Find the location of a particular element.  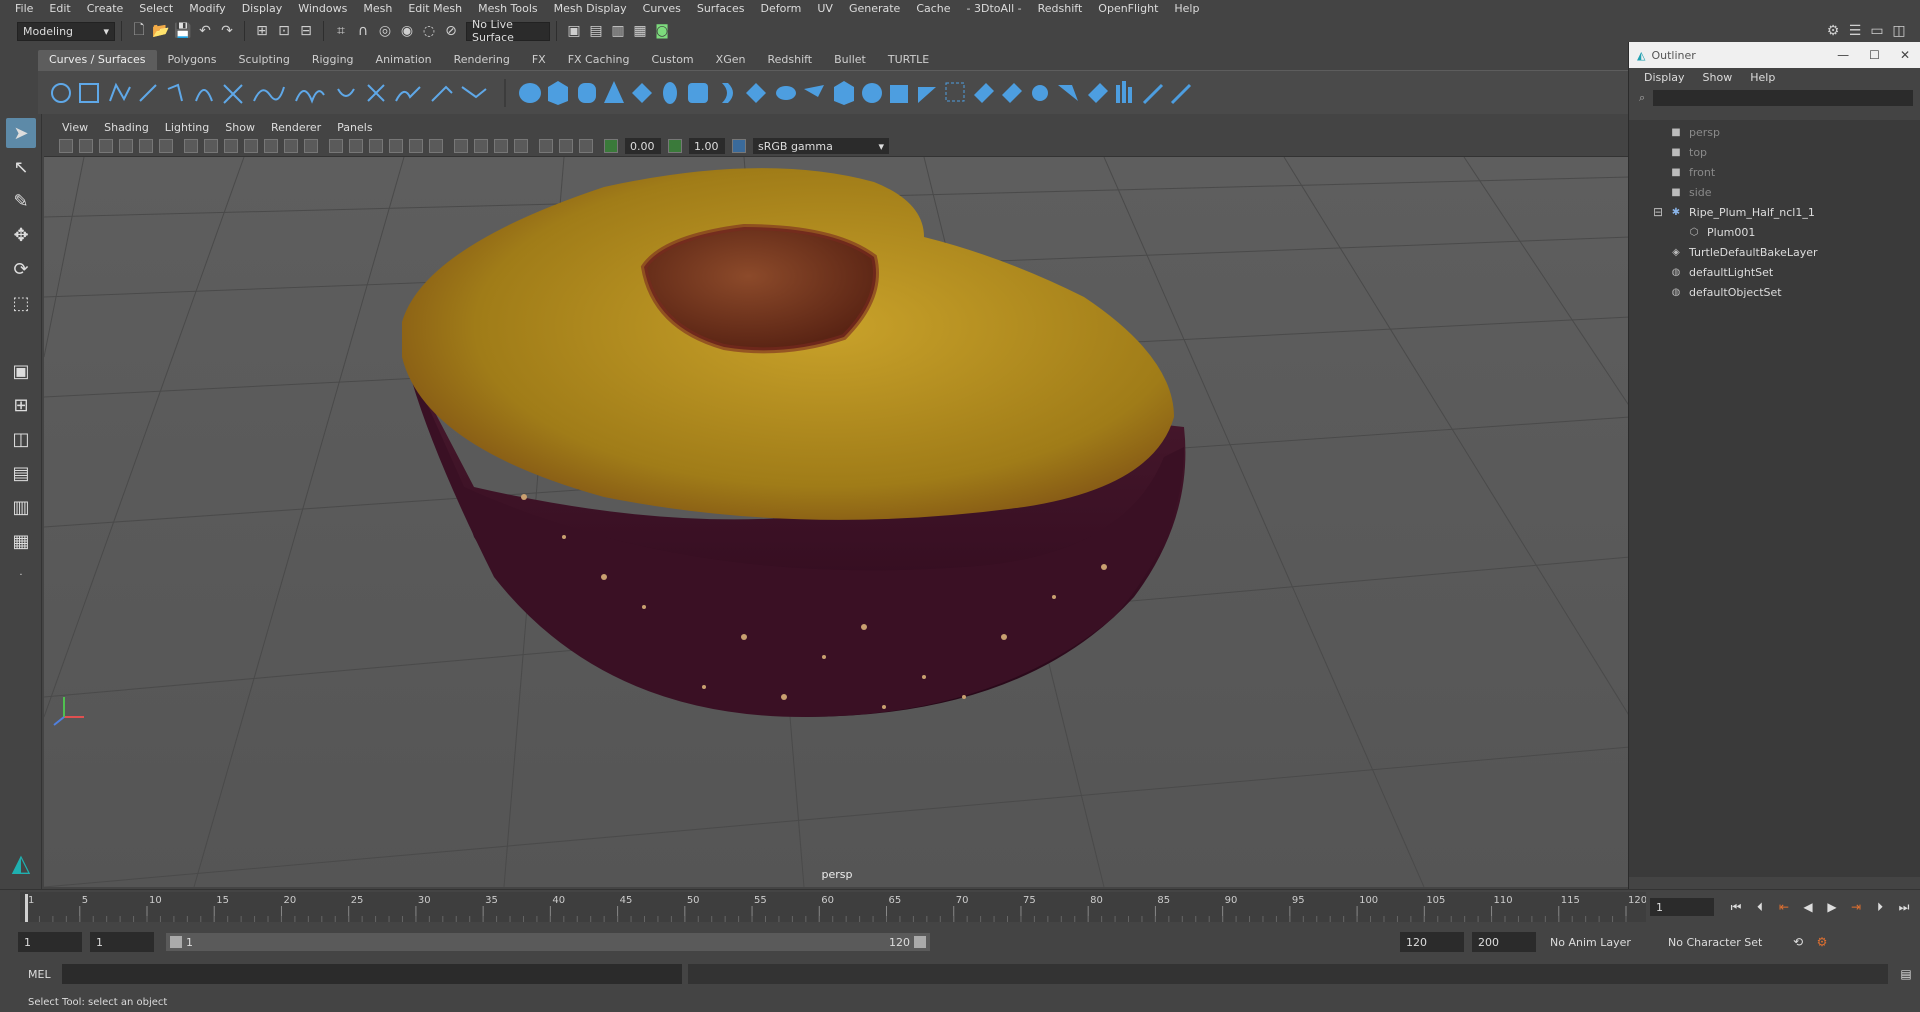

outliner-search-input is located at coordinates (1783, 98).